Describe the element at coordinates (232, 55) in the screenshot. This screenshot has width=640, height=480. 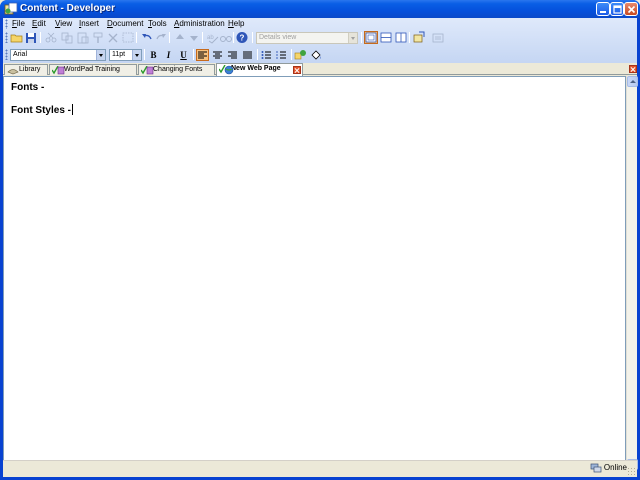
I see `align-right-button` at that location.